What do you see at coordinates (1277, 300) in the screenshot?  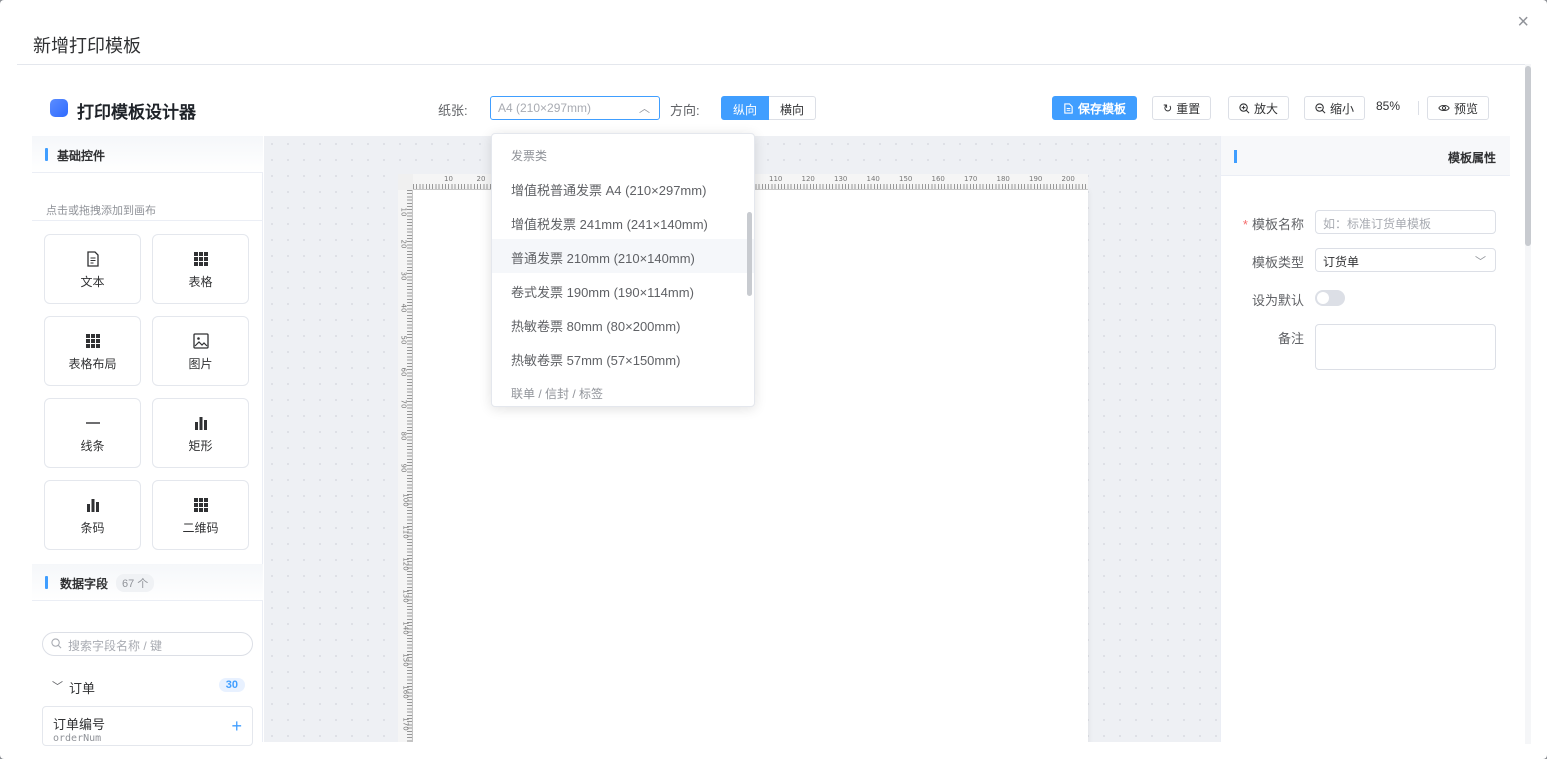 I see `set-default-label: 设为默认` at bounding box center [1277, 300].